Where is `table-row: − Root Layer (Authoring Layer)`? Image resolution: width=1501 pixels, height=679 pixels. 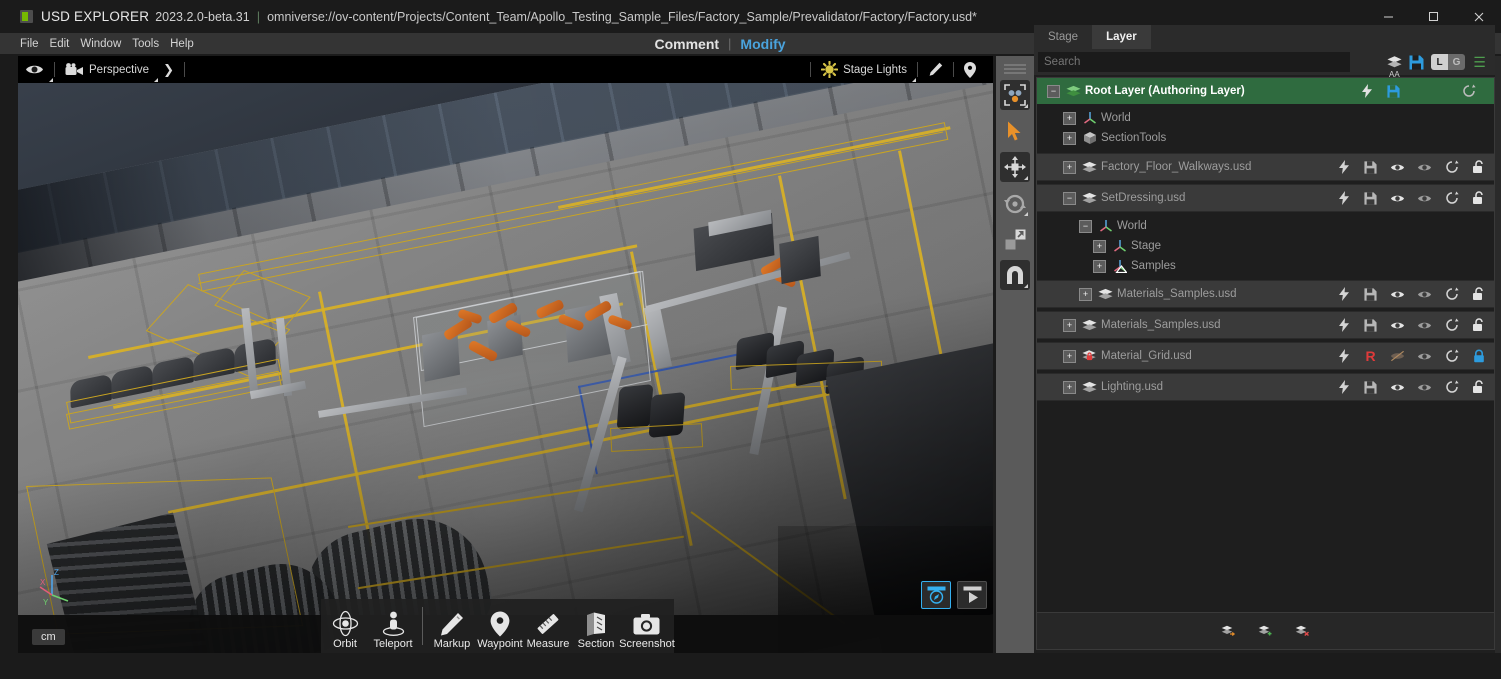 table-row: − Root Layer (Authoring Layer) is located at coordinates (1265, 91).